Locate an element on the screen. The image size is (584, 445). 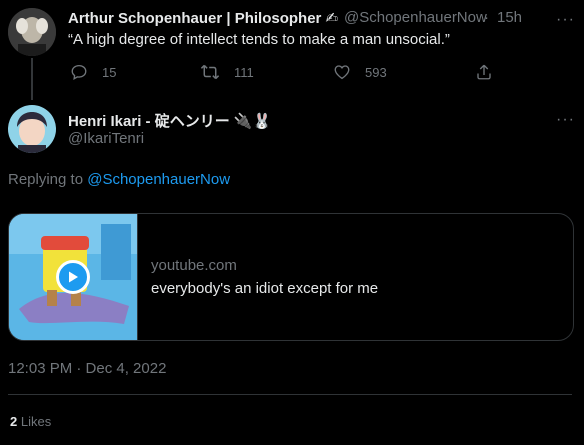
card-domain: youtube.com is located at coordinates (194, 265).